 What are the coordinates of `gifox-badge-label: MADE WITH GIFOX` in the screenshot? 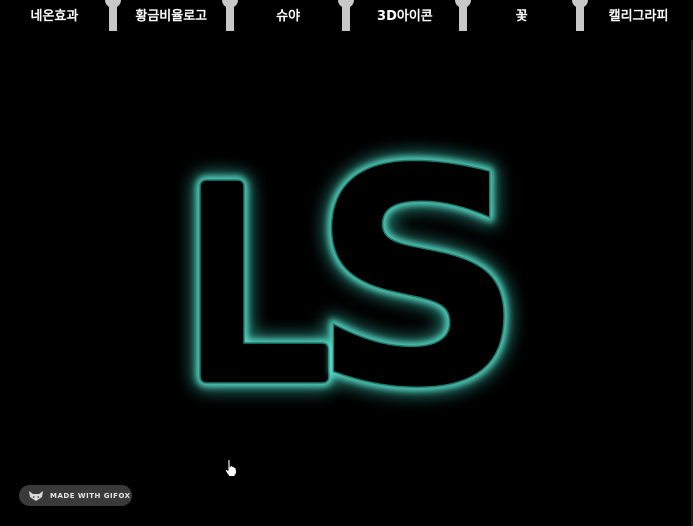 It's located at (90, 495).